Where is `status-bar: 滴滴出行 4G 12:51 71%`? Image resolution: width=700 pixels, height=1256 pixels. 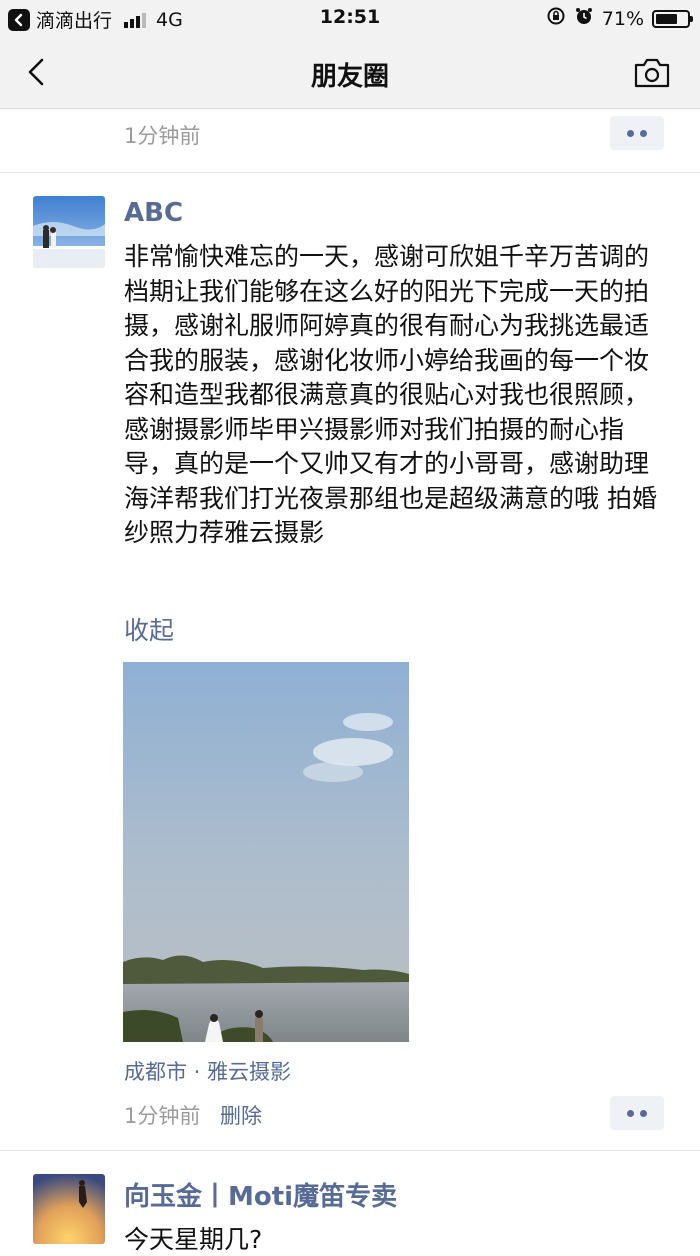 status-bar: 滴滴出行 4G 12:51 71% is located at coordinates (350, 18).